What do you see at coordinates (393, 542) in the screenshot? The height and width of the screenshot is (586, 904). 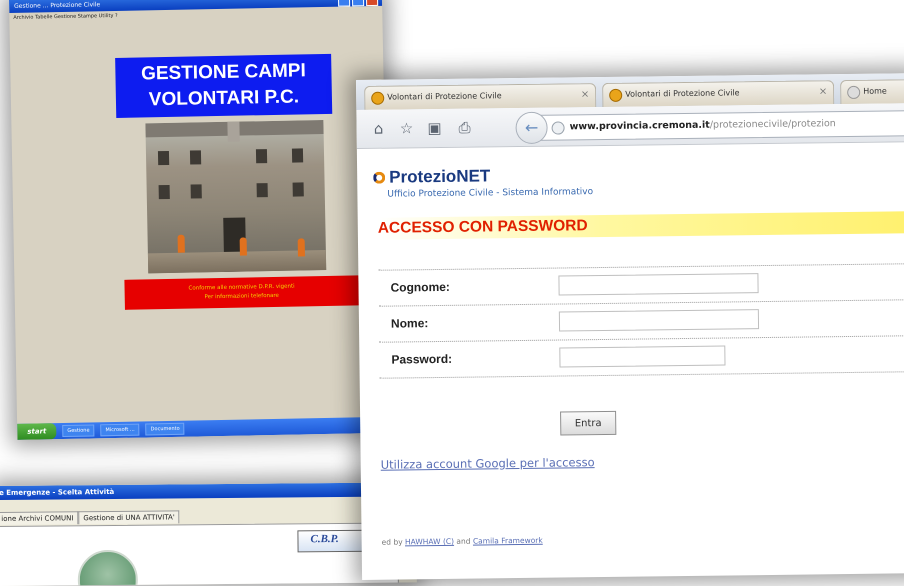 I see `footer-prefix: ed by` at bounding box center [393, 542].